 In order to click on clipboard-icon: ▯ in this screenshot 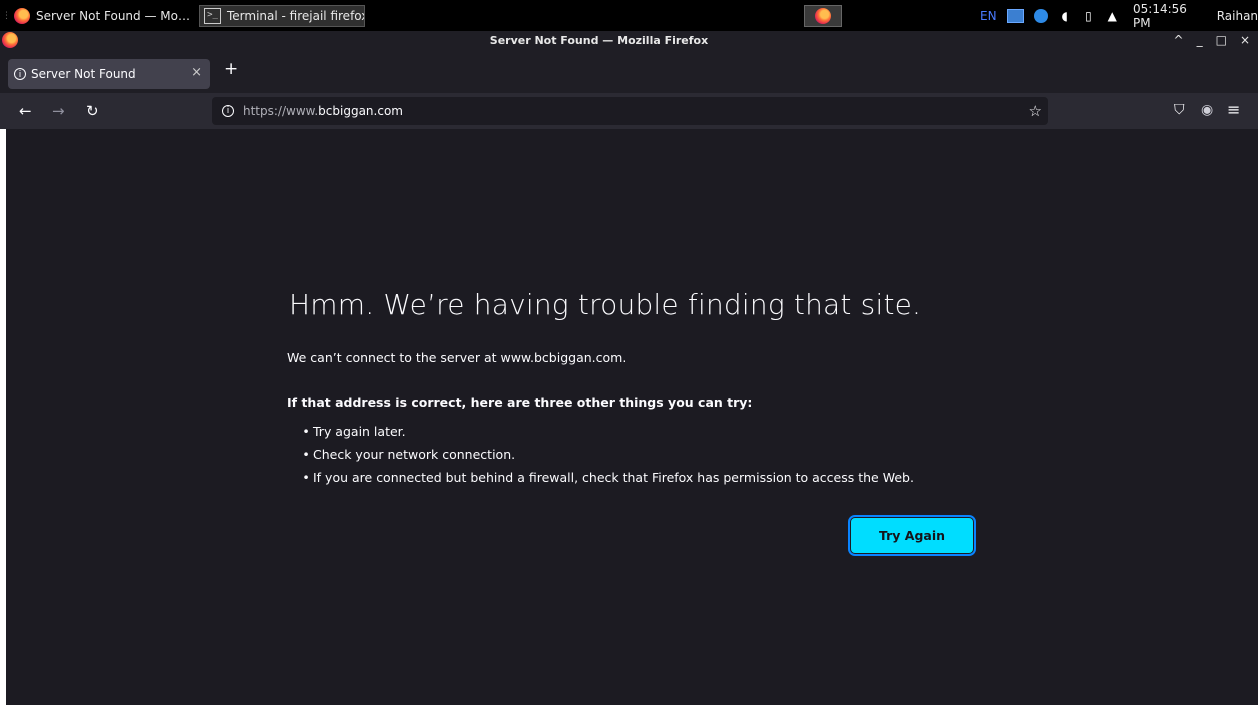, I will do `click(1089, 16)`.